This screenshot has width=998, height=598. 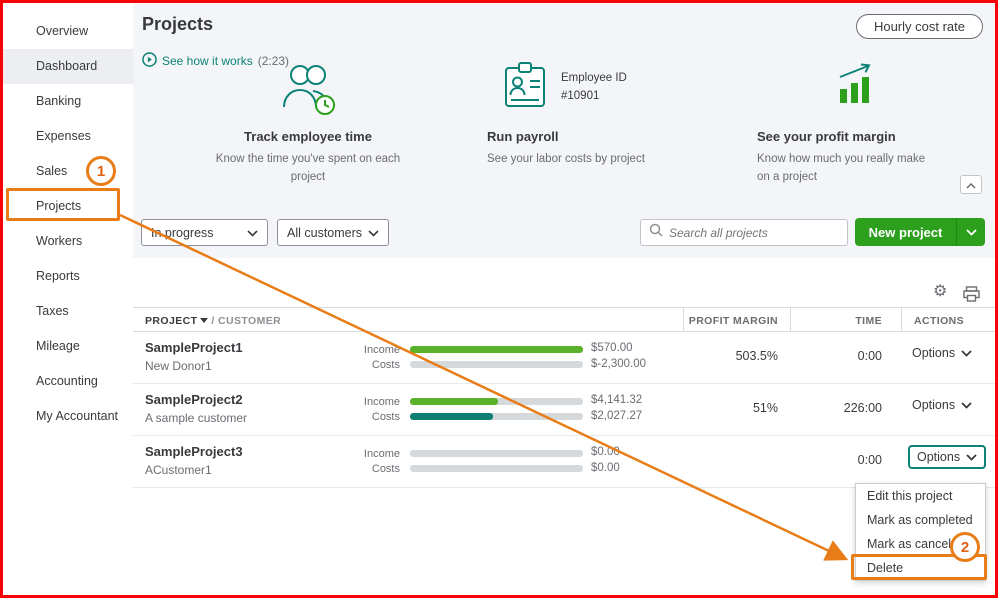 What do you see at coordinates (171, 321) in the screenshot?
I see `project-header-label: PROJECT` at bounding box center [171, 321].